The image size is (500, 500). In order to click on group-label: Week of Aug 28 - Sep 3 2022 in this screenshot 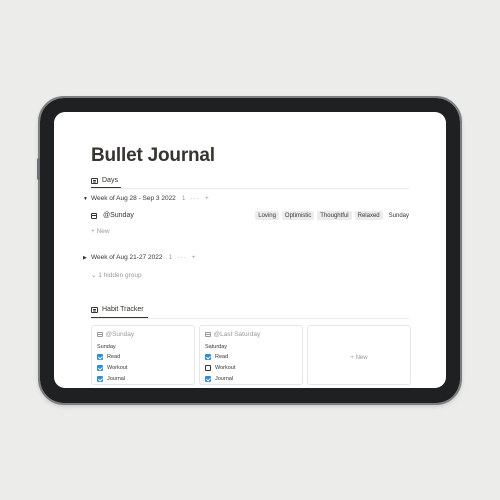, I will do `click(133, 198)`.